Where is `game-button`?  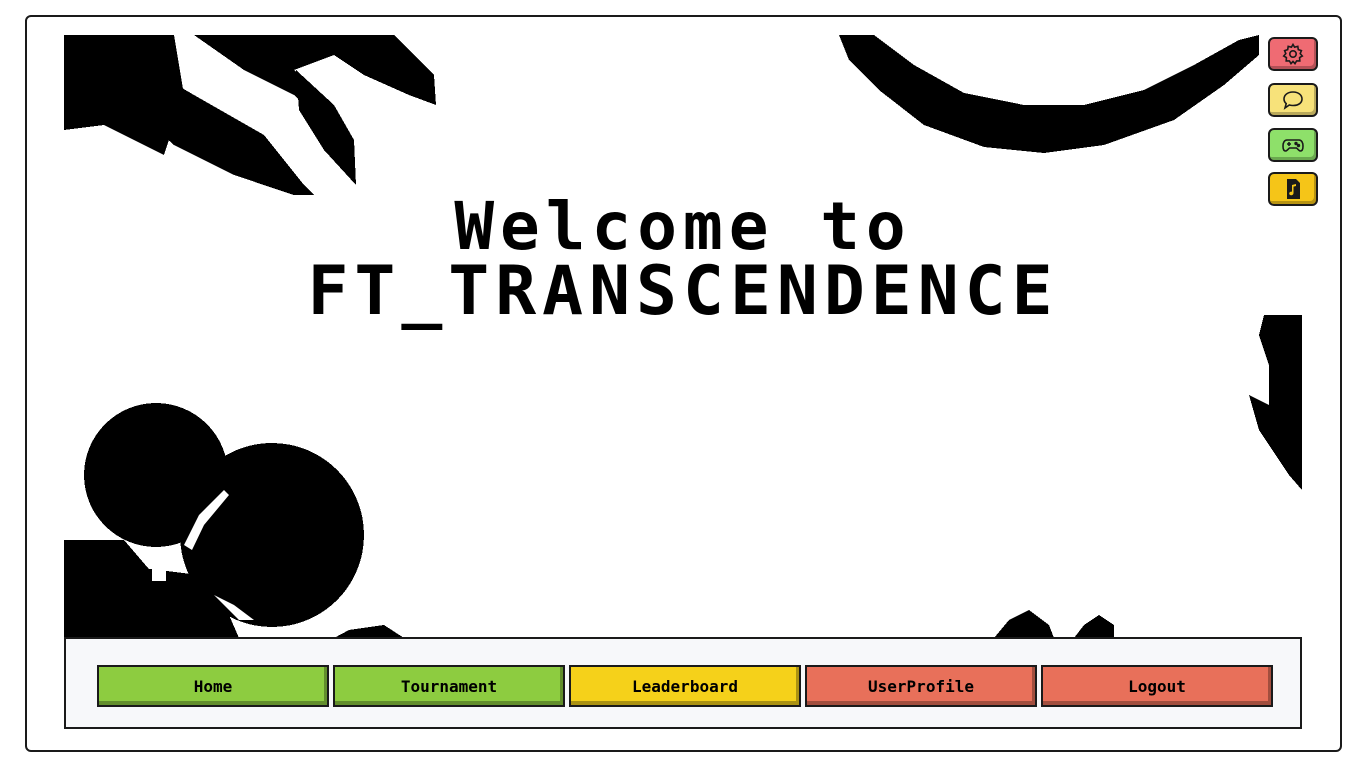
game-button is located at coordinates (1293, 145).